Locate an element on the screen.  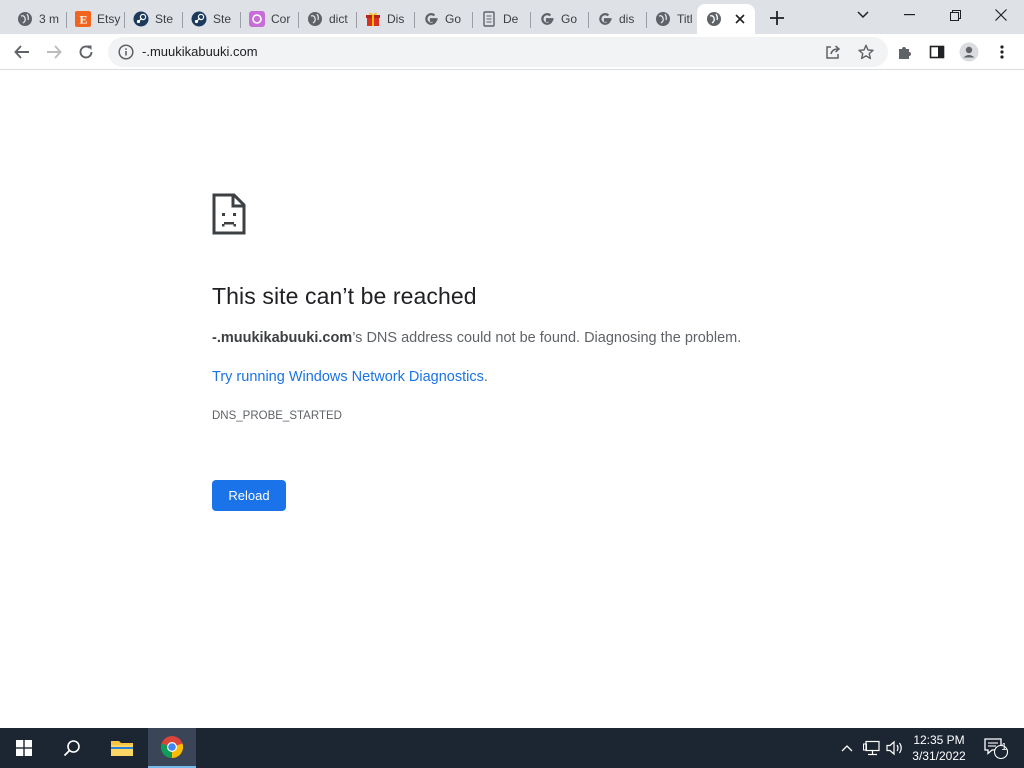
reload-button is located at coordinates (86, 52).